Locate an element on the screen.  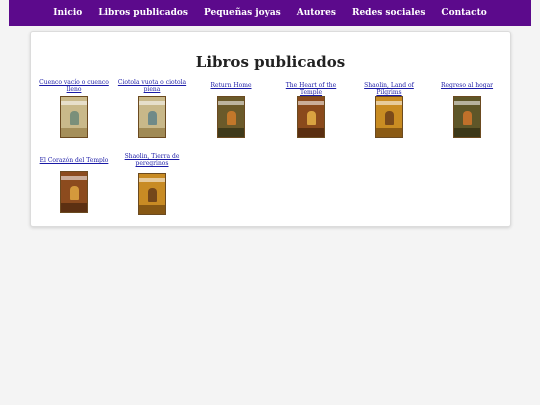
nav-link-pequenas-joyas: Pequeñas joyas is located at coordinates (242, 13).